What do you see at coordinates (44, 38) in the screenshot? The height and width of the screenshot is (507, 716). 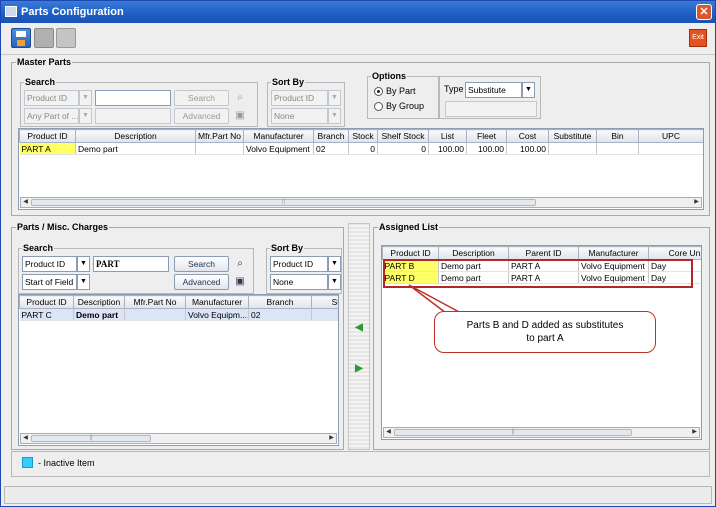 I see `print-icon` at bounding box center [44, 38].